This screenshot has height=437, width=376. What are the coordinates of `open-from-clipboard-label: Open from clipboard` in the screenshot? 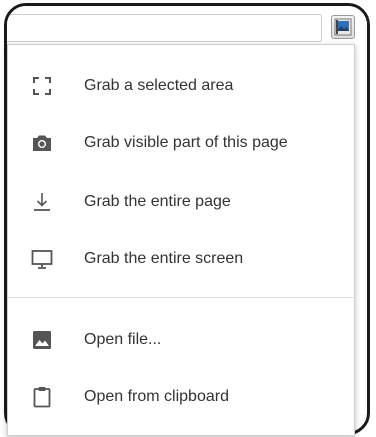 It's located at (156, 396).